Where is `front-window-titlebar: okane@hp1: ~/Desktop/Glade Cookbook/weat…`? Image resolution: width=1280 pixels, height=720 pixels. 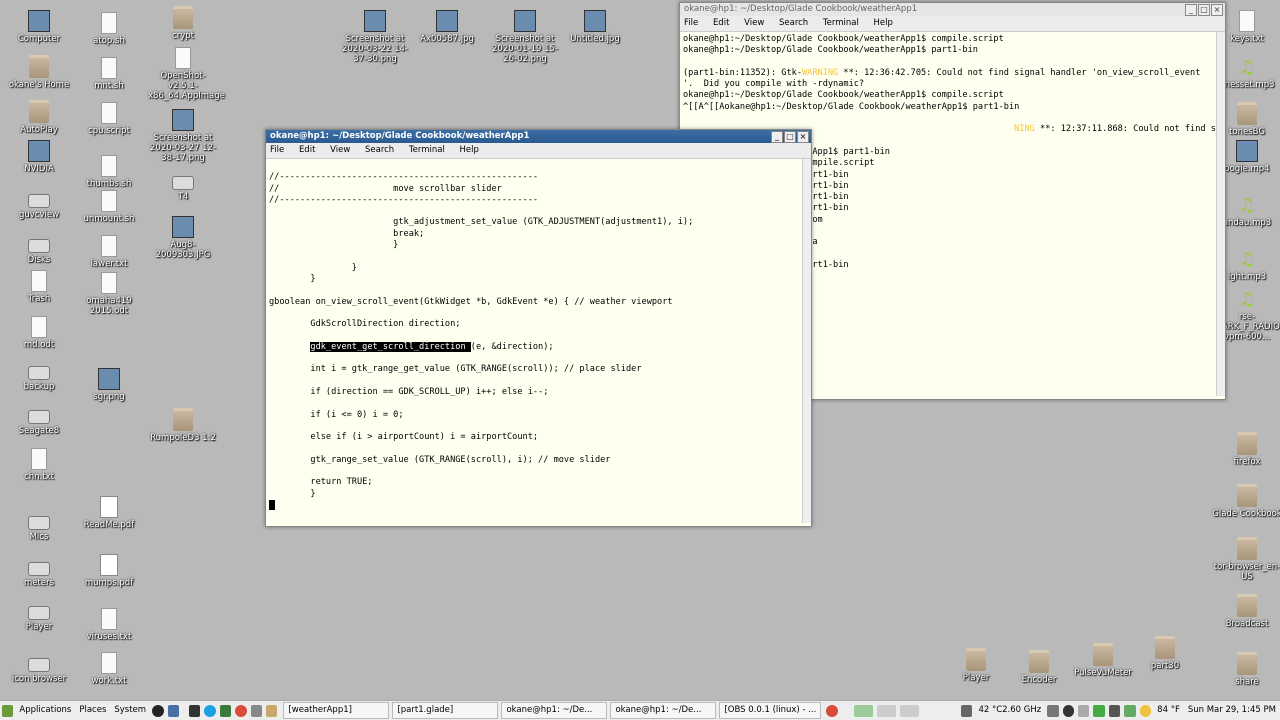
front-window-titlebar: okane@hp1: ~/Desktop/Glade Cookbook/weat… is located at coordinates (538, 136).